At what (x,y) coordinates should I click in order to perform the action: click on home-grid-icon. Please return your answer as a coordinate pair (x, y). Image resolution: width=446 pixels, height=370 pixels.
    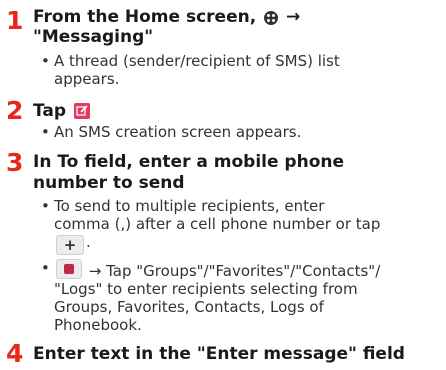
    Looking at the image, I should click on (271, 18).